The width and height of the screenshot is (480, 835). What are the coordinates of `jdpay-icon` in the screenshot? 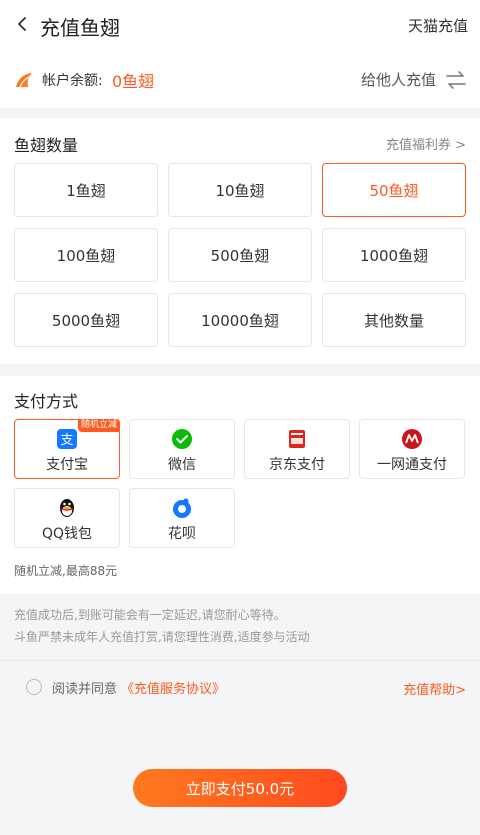 It's located at (297, 439).